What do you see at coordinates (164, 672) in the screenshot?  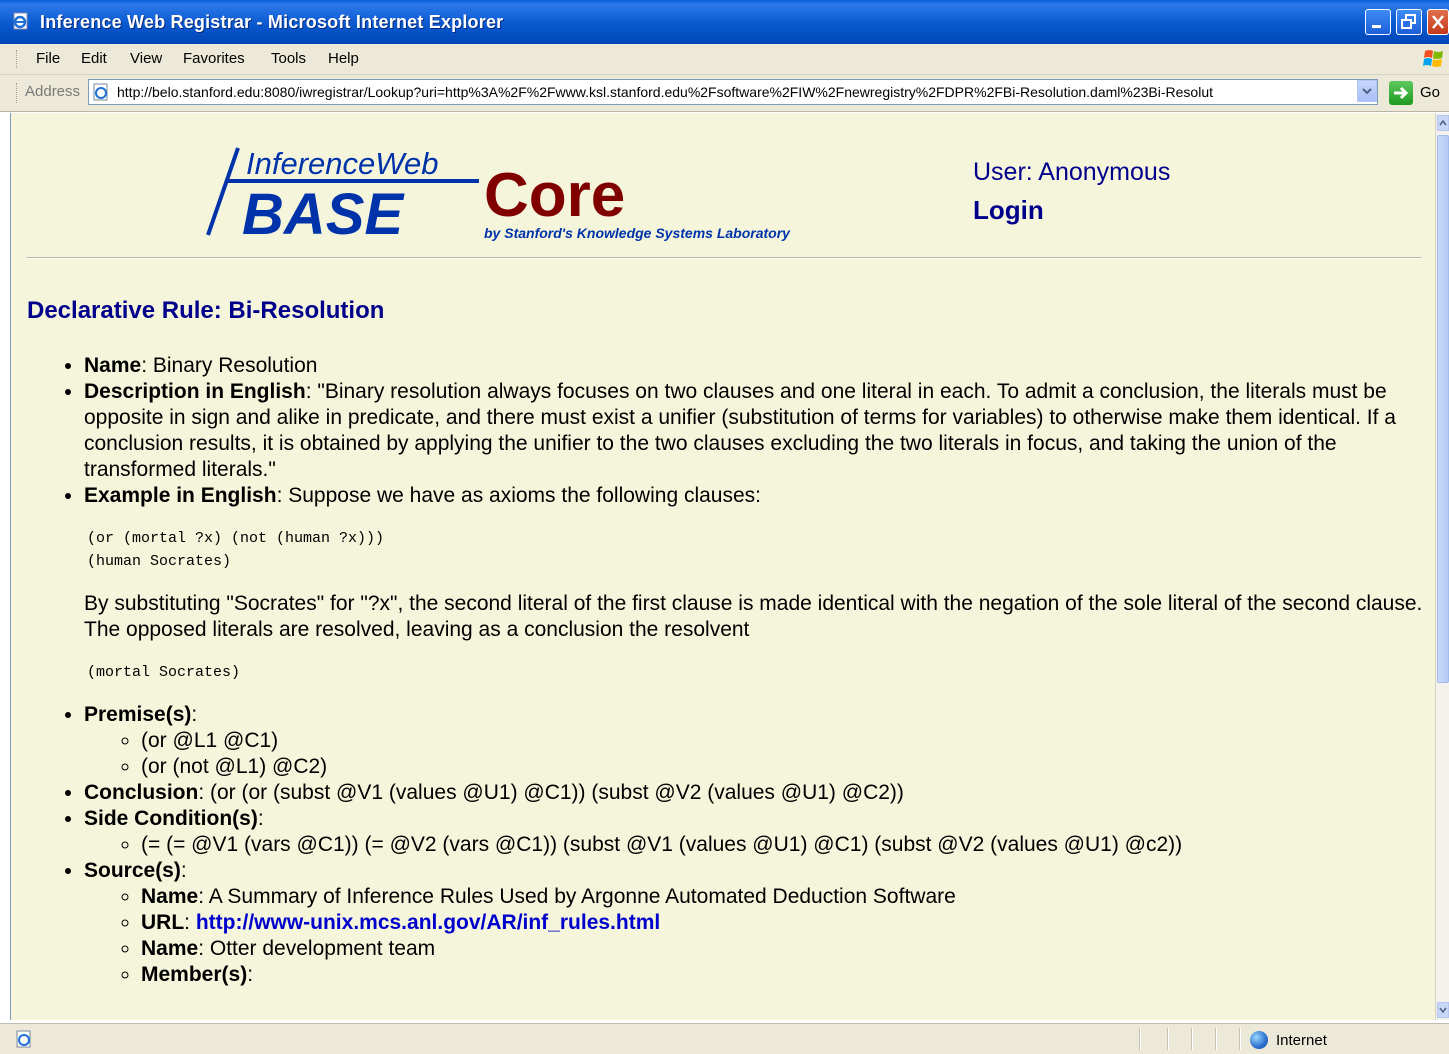 I see `example-resolvent-code: (mortal Socrates)` at bounding box center [164, 672].